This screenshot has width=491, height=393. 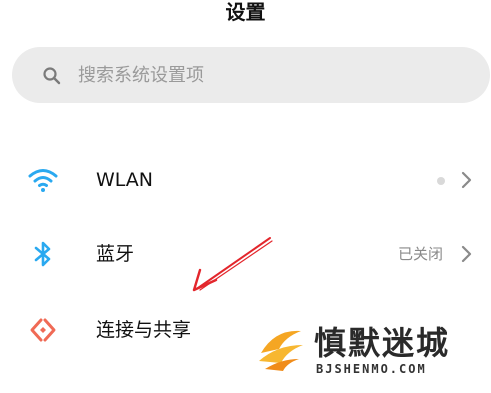 What do you see at coordinates (245, 12) in the screenshot?
I see `page-title: 设置` at bounding box center [245, 12].